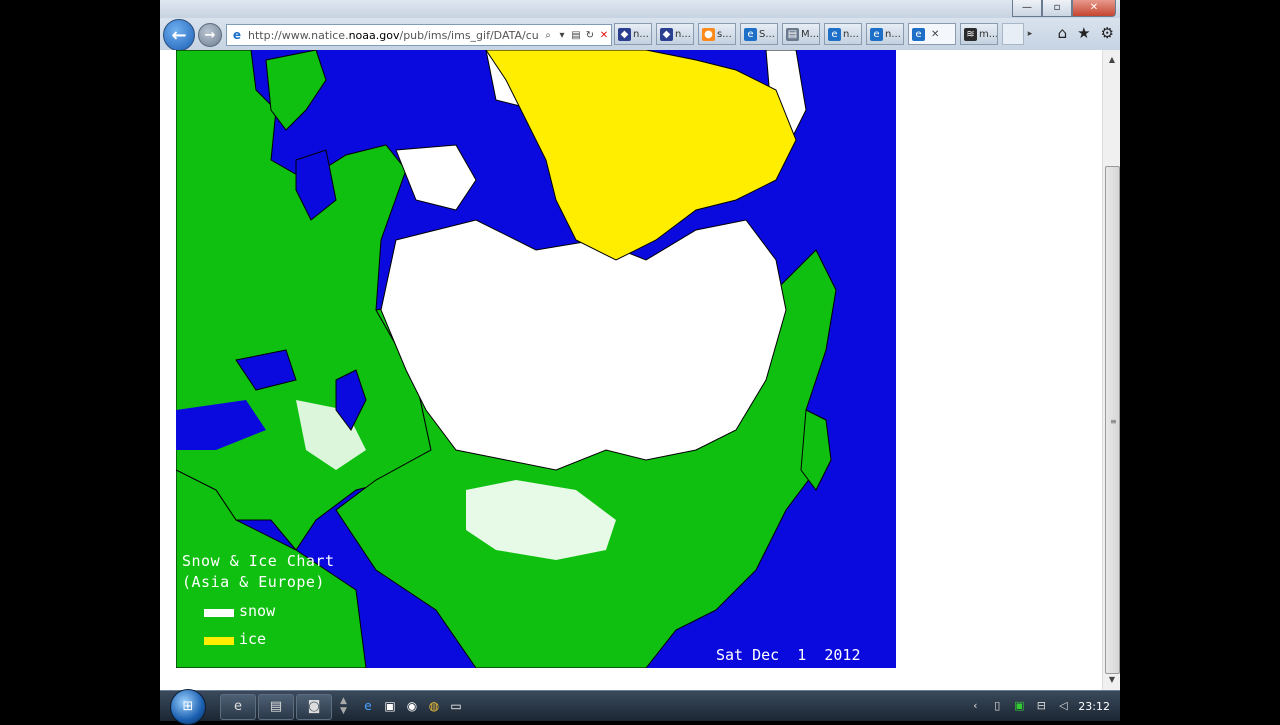 The height and width of the screenshot is (725, 1280). What do you see at coordinates (1094, 8) in the screenshot?
I see `close-button: ✕` at bounding box center [1094, 8].